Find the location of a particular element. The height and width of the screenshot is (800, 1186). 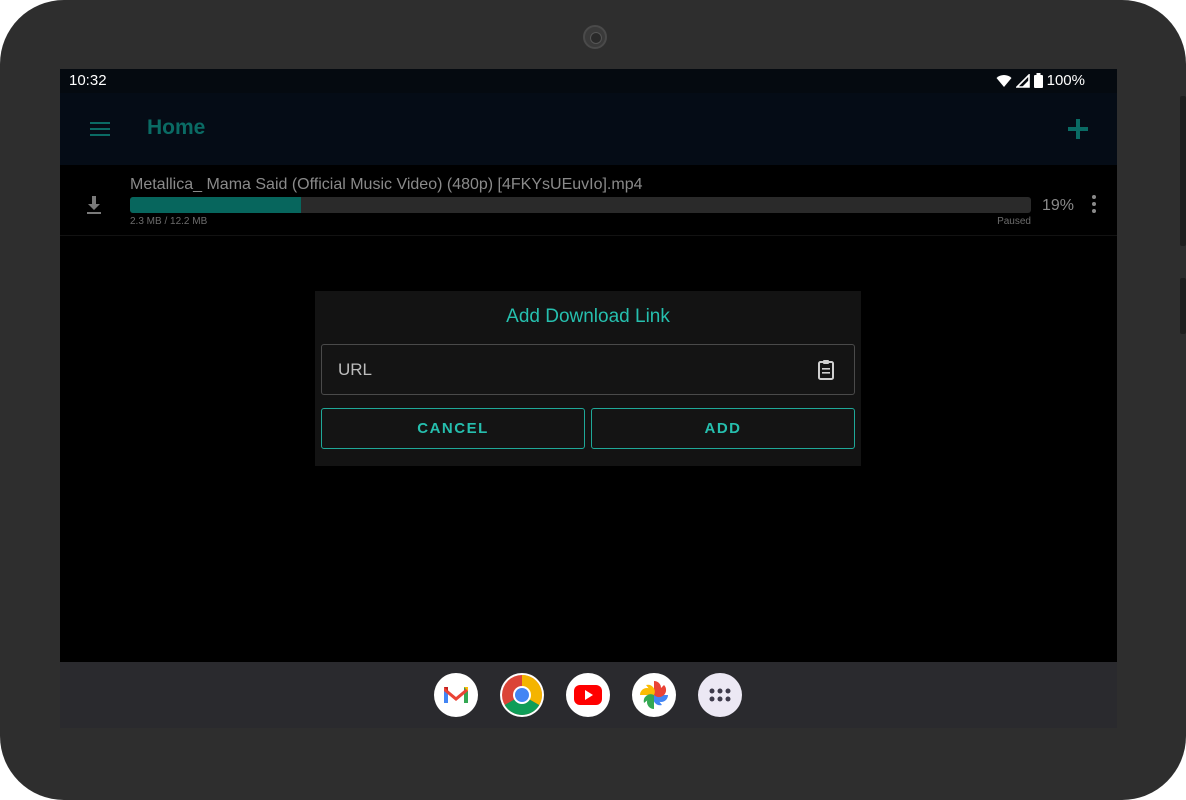

battery-icon is located at coordinates (1038, 80).